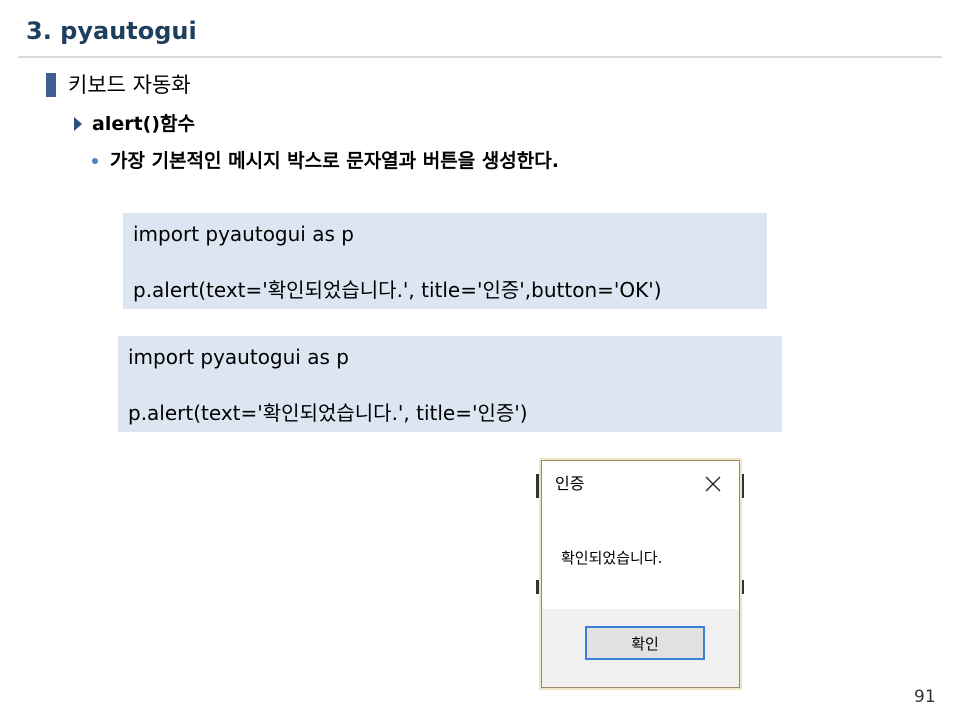 The image size is (960, 720). I want to click on title-divider, so click(480, 57).